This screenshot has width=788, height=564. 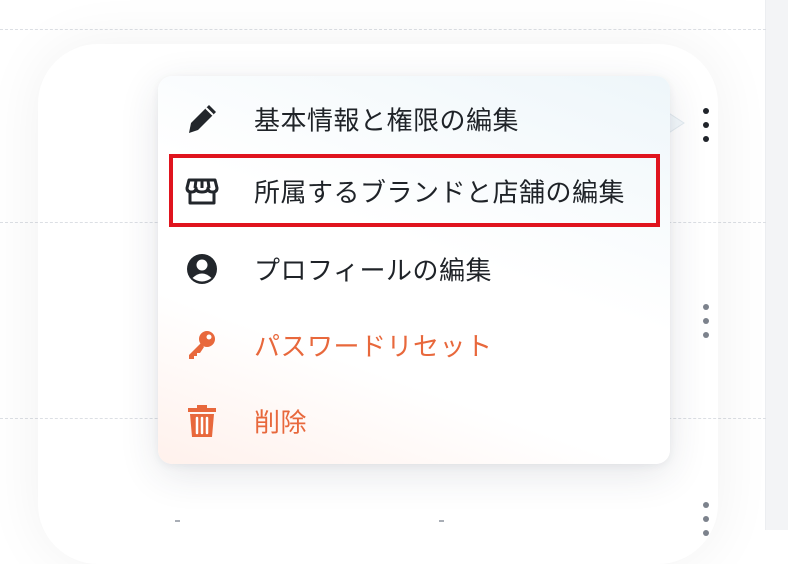 I want to click on menu-item-password-reset: パスワードリセット, so click(x=414, y=345).